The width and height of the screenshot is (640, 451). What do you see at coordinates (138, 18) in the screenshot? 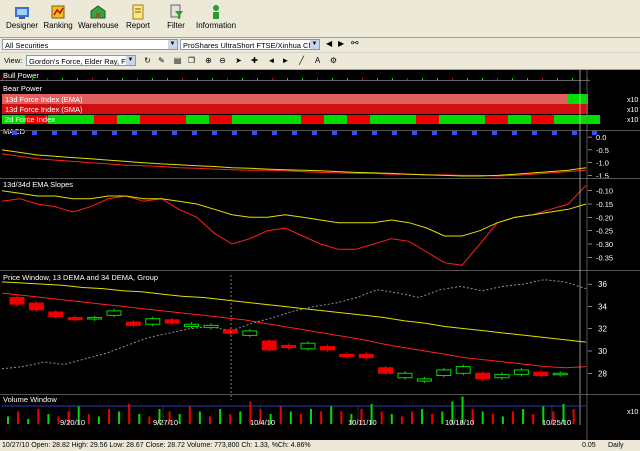
I see `report-button: Report` at bounding box center [138, 18].